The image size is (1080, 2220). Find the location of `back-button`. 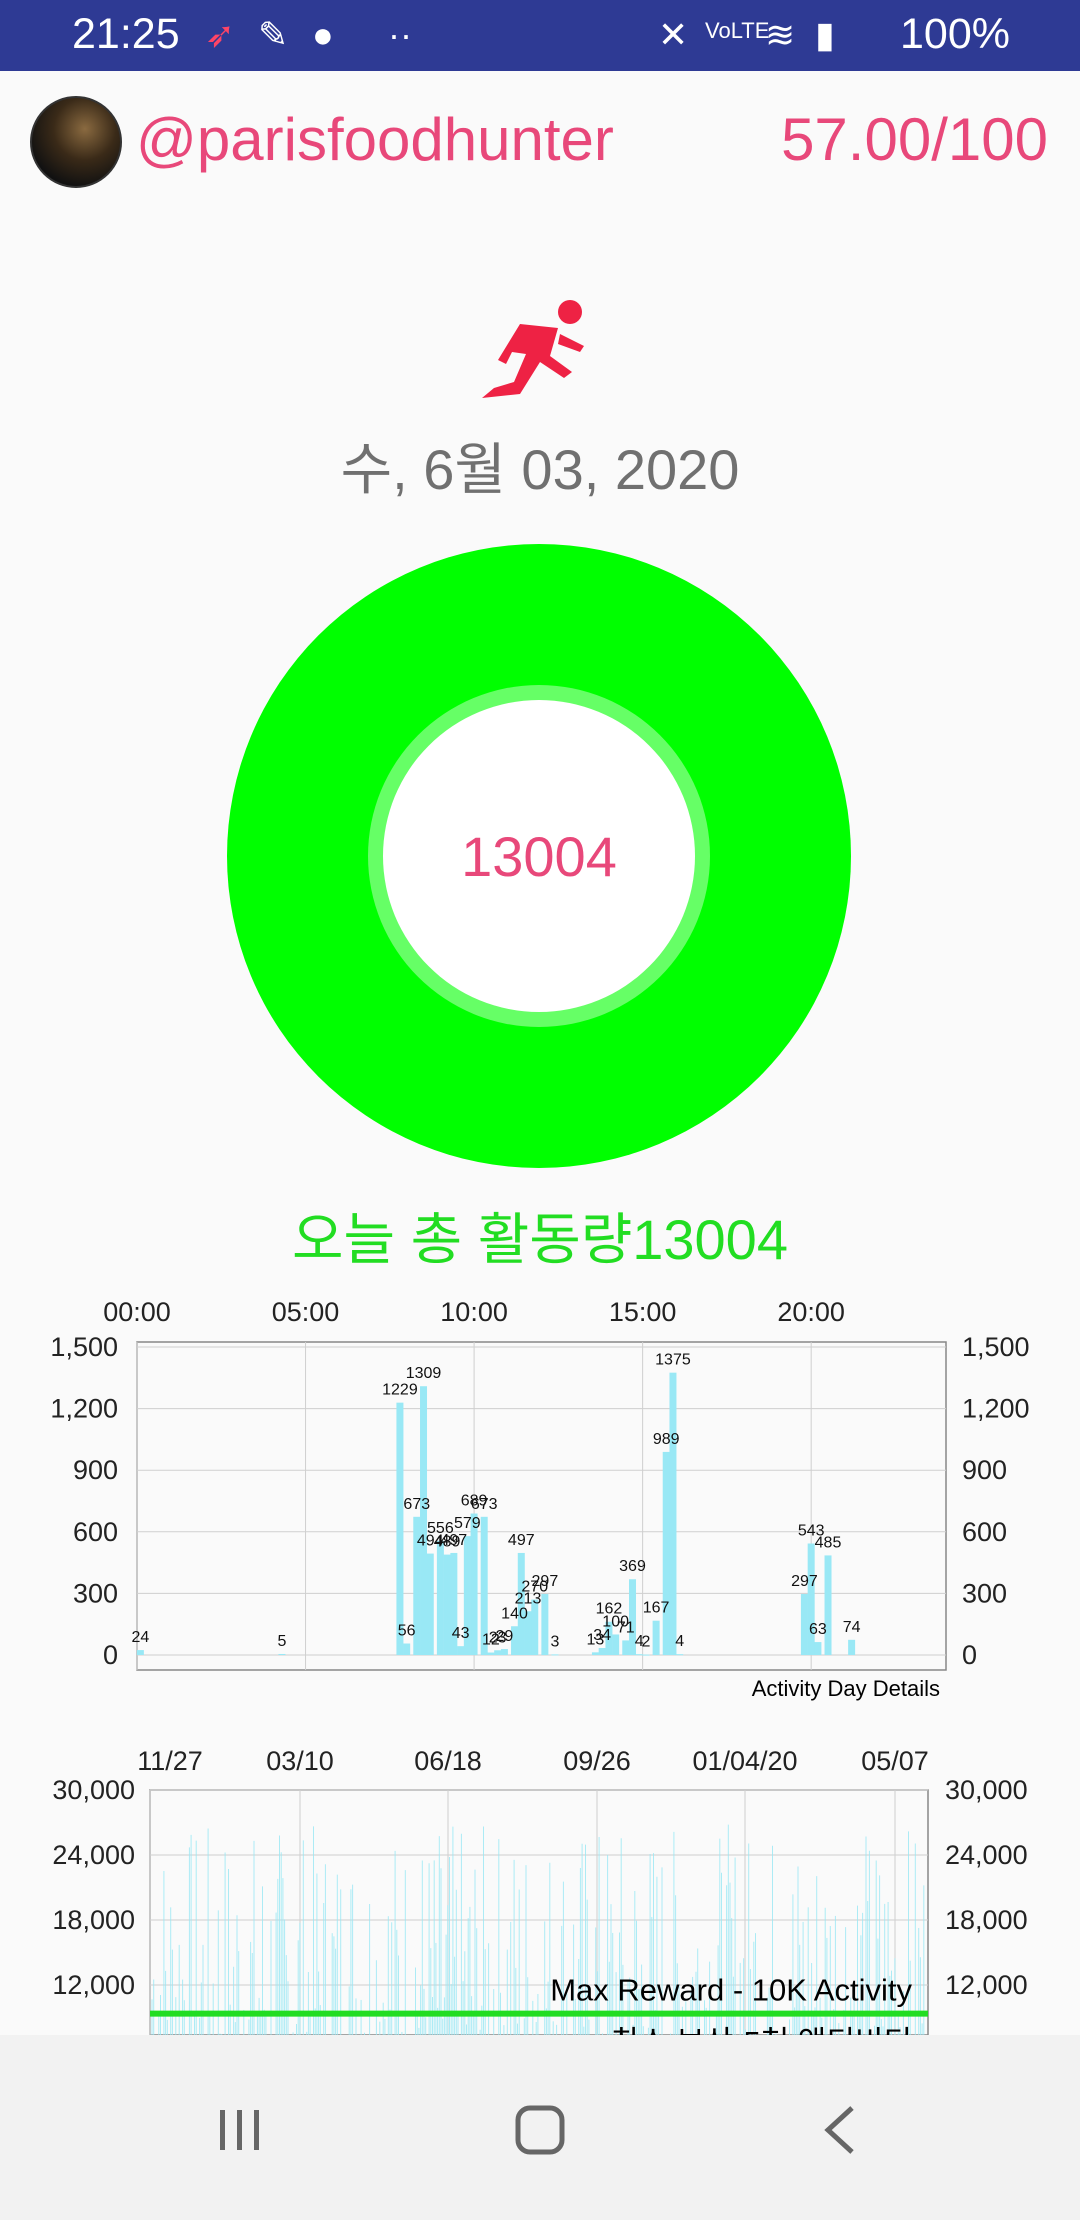

back-button is located at coordinates (840, 2130).